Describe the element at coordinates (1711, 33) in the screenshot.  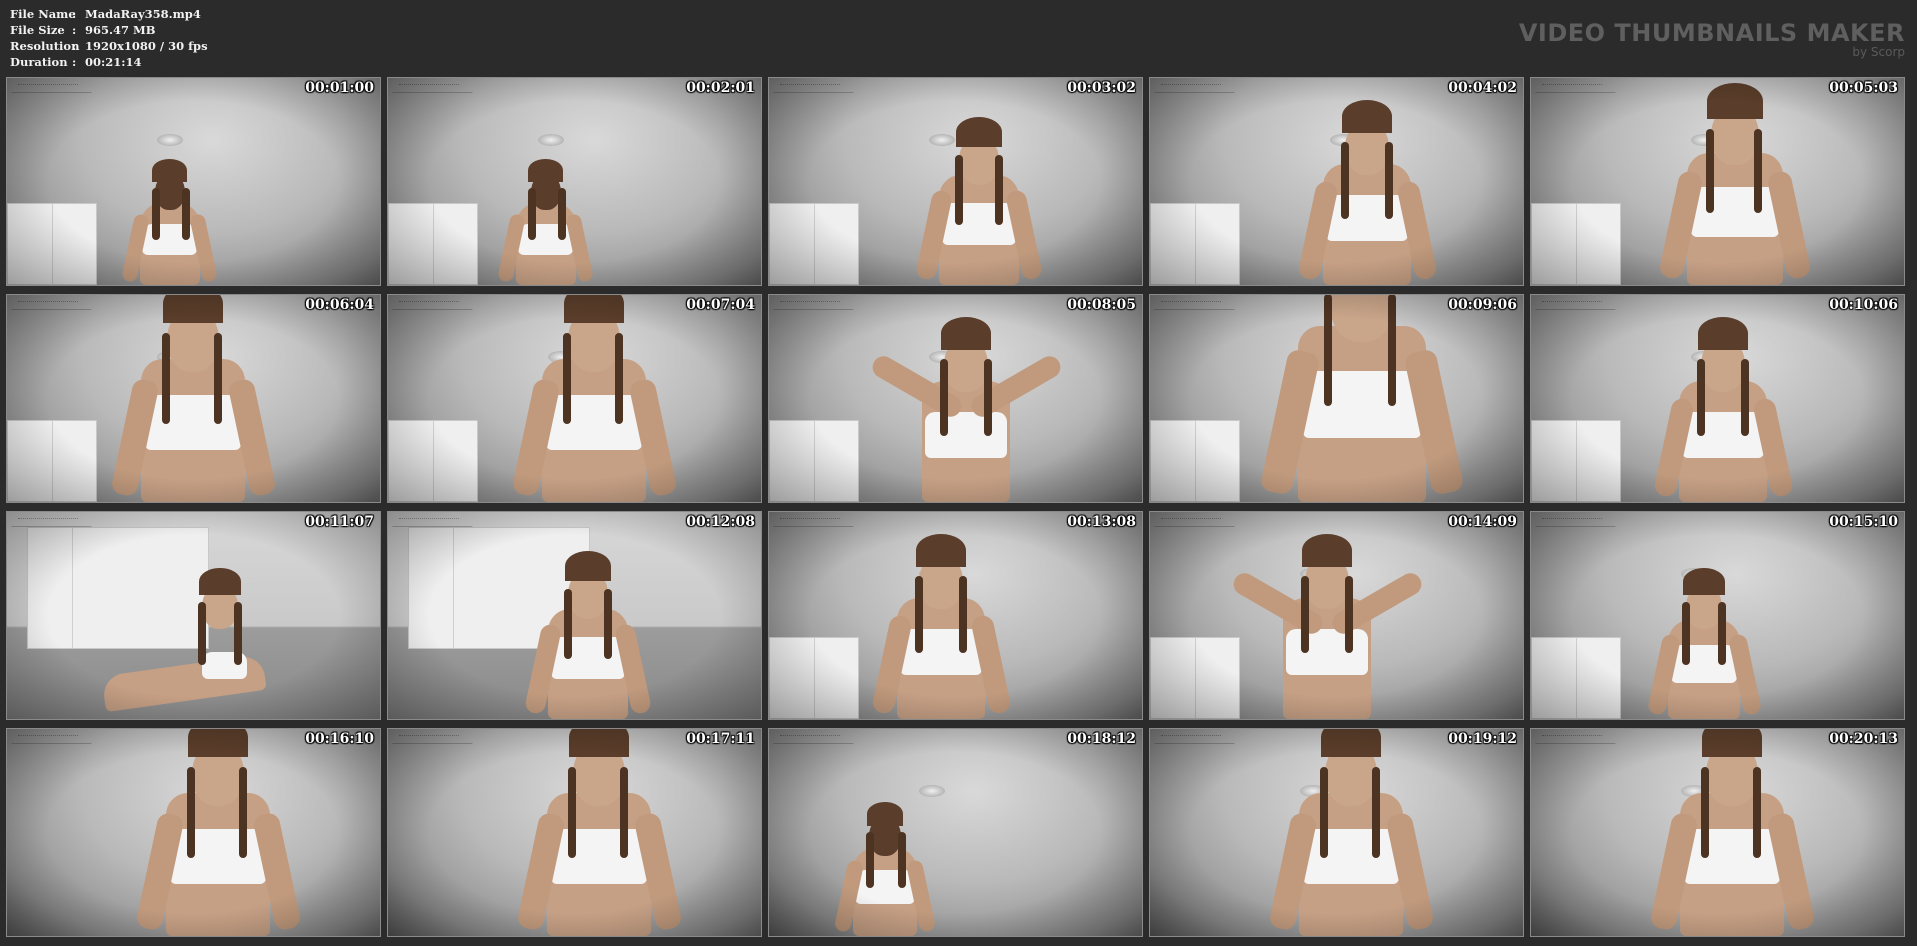
I see `brand-title: VIDEO THUMBNAILS MAKER` at that location.